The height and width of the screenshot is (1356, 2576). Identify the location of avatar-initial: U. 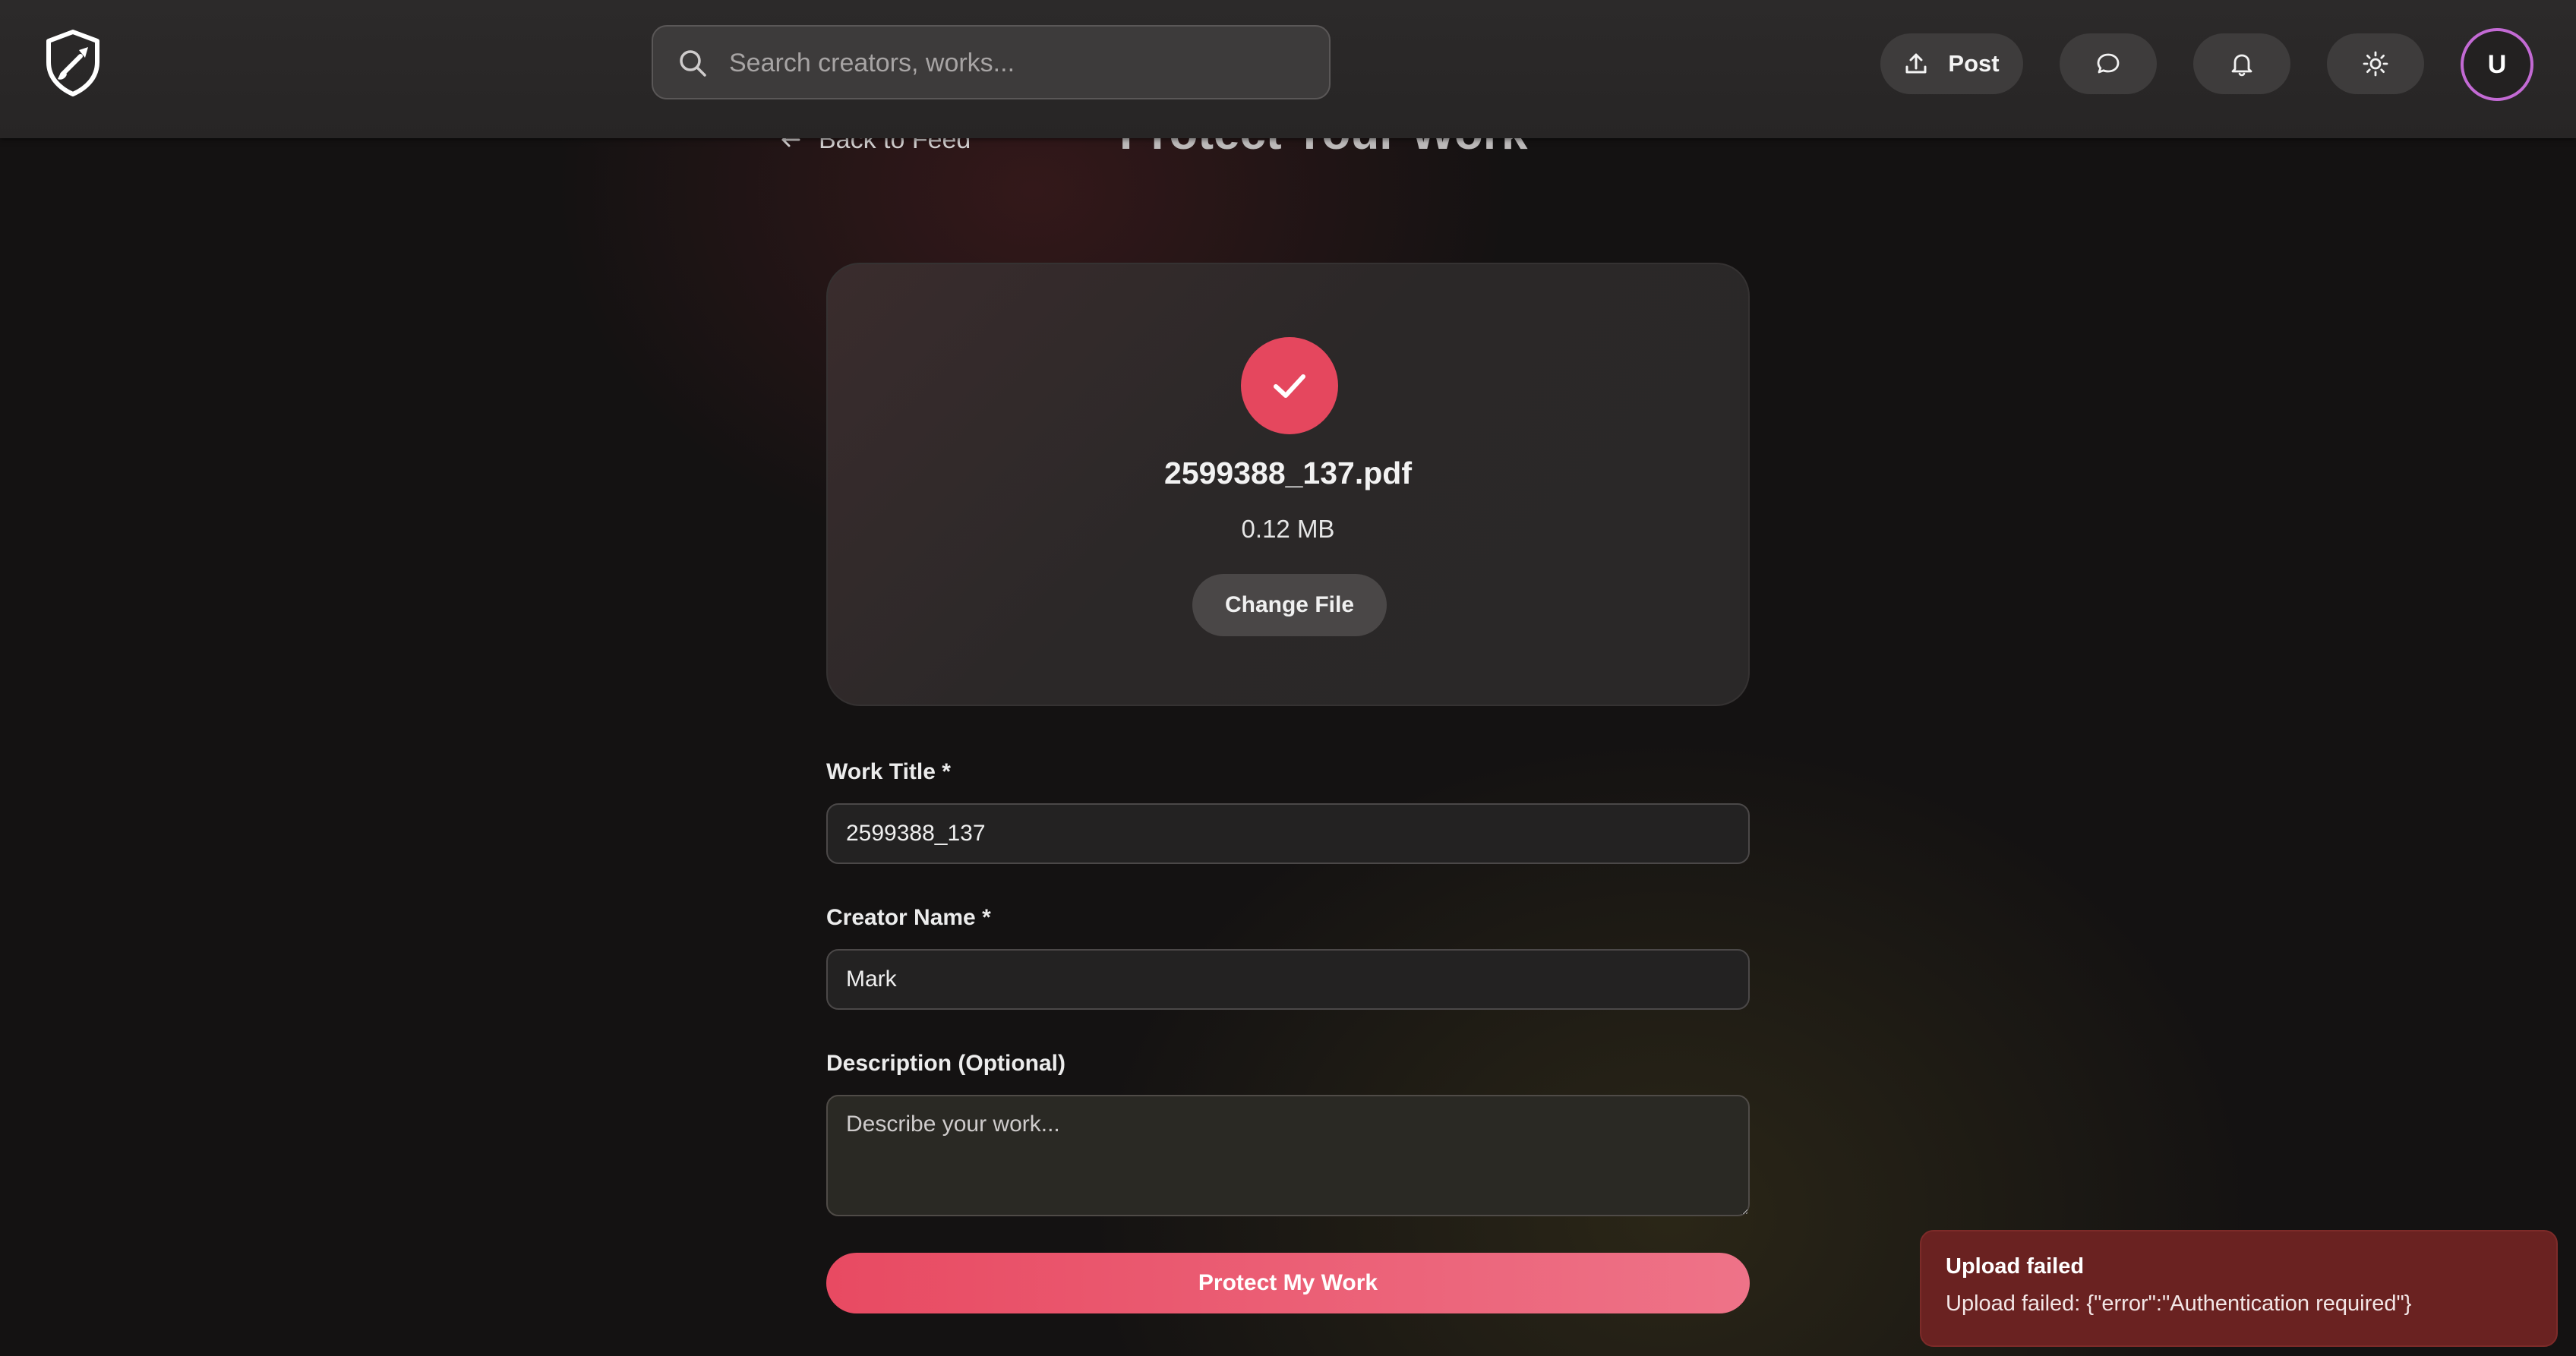
(2497, 64).